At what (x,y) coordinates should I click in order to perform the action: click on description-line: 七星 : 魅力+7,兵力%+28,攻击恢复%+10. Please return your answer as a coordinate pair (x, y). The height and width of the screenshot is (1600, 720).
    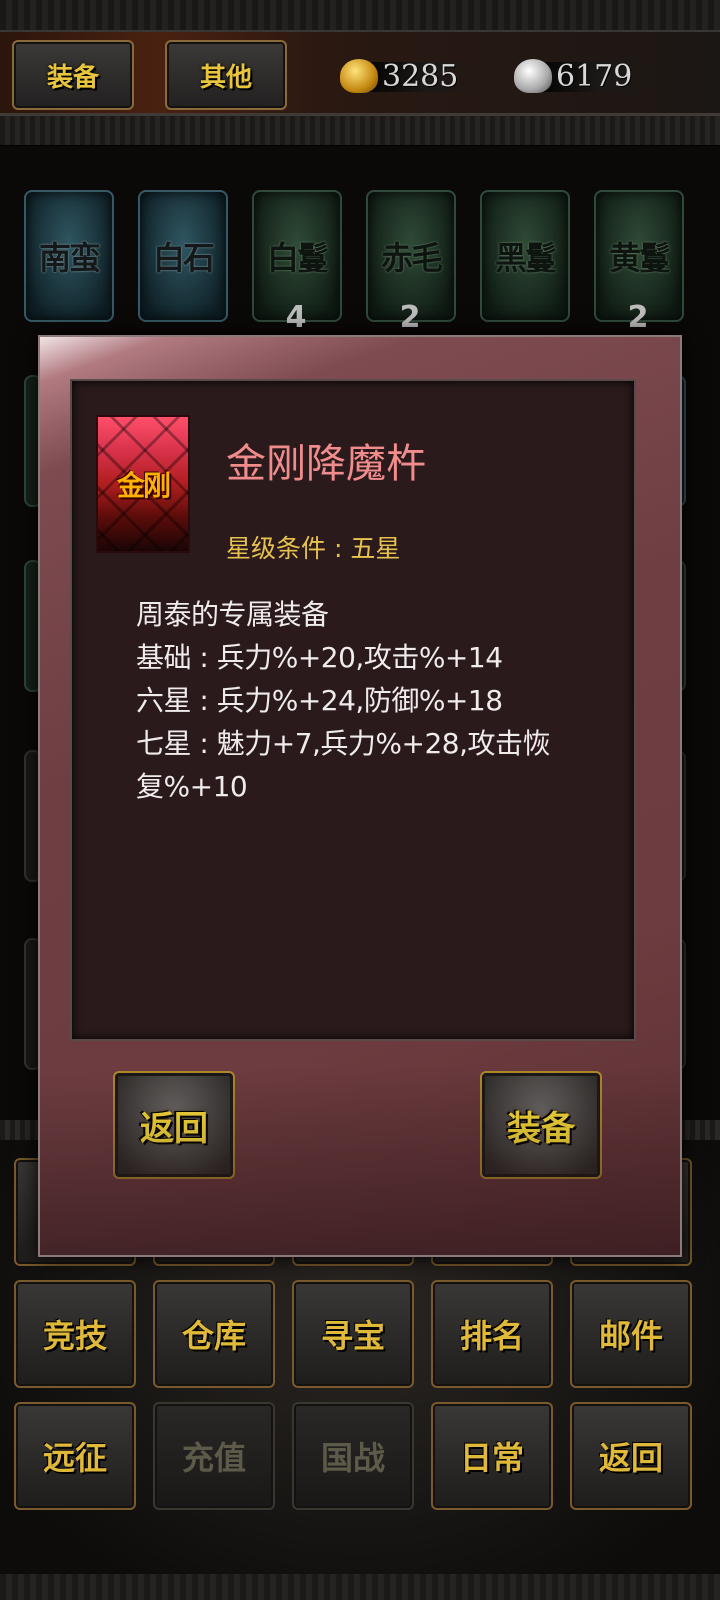
    Looking at the image, I should click on (343, 765).